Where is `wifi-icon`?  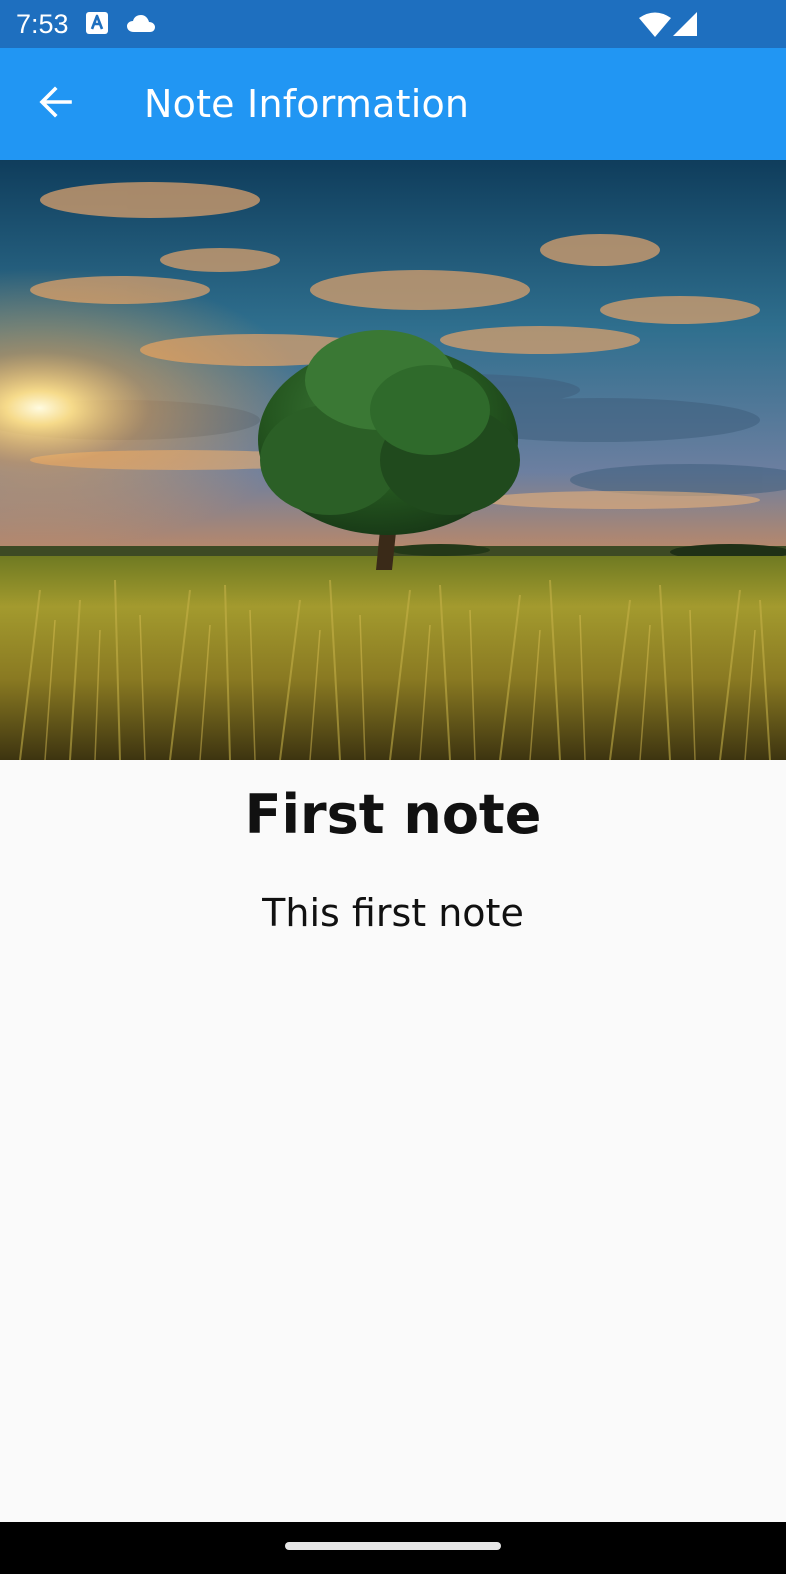 wifi-icon is located at coordinates (655, 27).